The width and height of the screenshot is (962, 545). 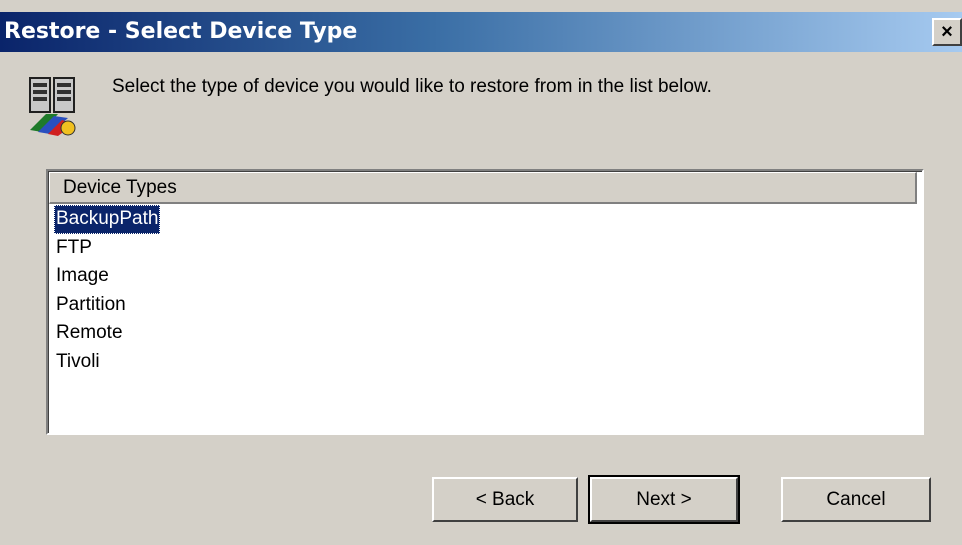 What do you see at coordinates (52, 106) in the screenshot?
I see `device-restore-icon` at bounding box center [52, 106].